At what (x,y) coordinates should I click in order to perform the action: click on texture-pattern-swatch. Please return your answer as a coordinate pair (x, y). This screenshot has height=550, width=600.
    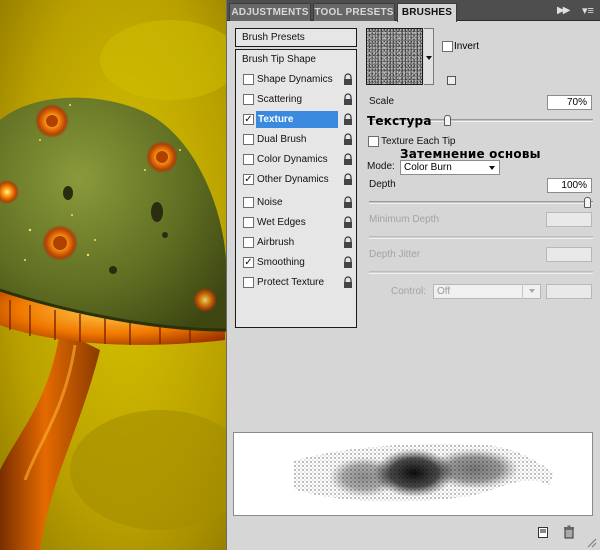
    Looking at the image, I should click on (394, 56).